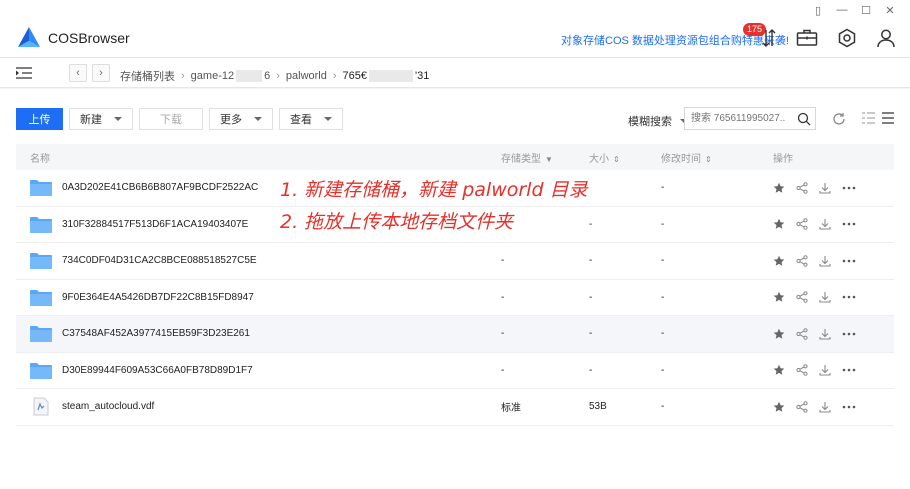 This screenshot has width=910, height=489. What do you see at coordinates (230, 76) in the screenshot?
I see `breadcrumb-bucket: game-12 6` at bounding box center [230, 76].